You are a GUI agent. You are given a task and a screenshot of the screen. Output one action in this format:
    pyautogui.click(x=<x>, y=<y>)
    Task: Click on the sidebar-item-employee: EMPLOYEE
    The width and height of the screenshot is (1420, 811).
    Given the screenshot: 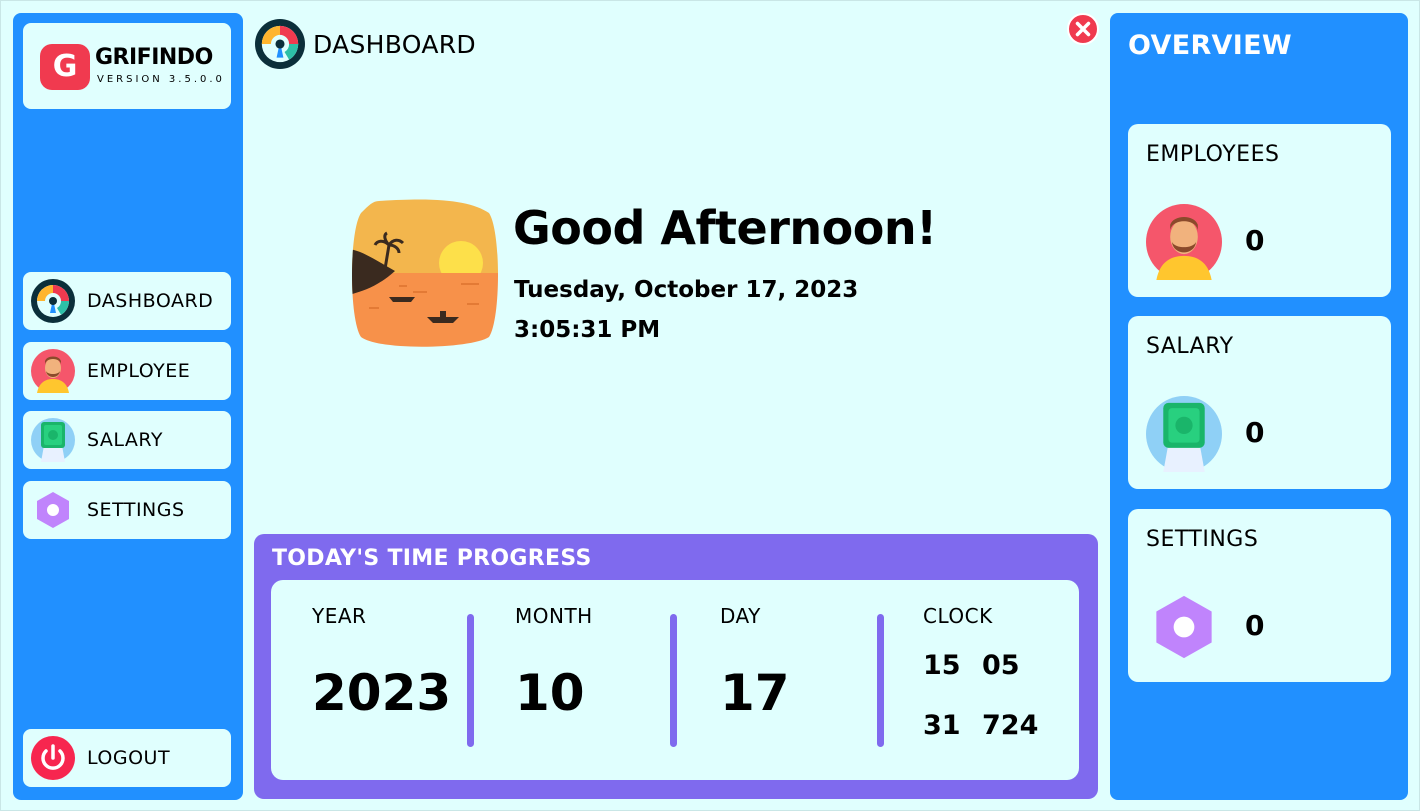 What is the action you would take?
    pyautogui.click(x=127, y=371)
    